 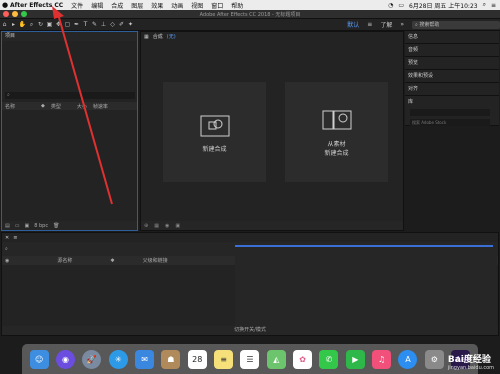 I want to click on workspace-learn: 了解, so click(x=386, y=24).